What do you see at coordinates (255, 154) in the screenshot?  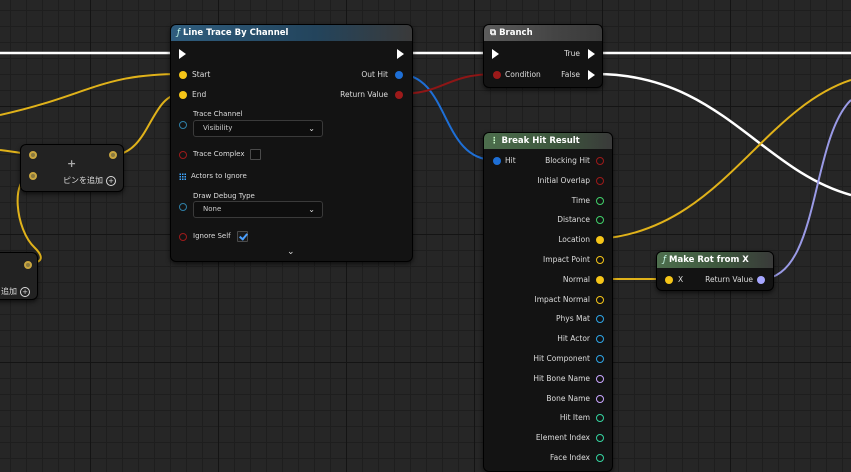 I see `trace-complex-checkbox` at bounding box center [255, 154].